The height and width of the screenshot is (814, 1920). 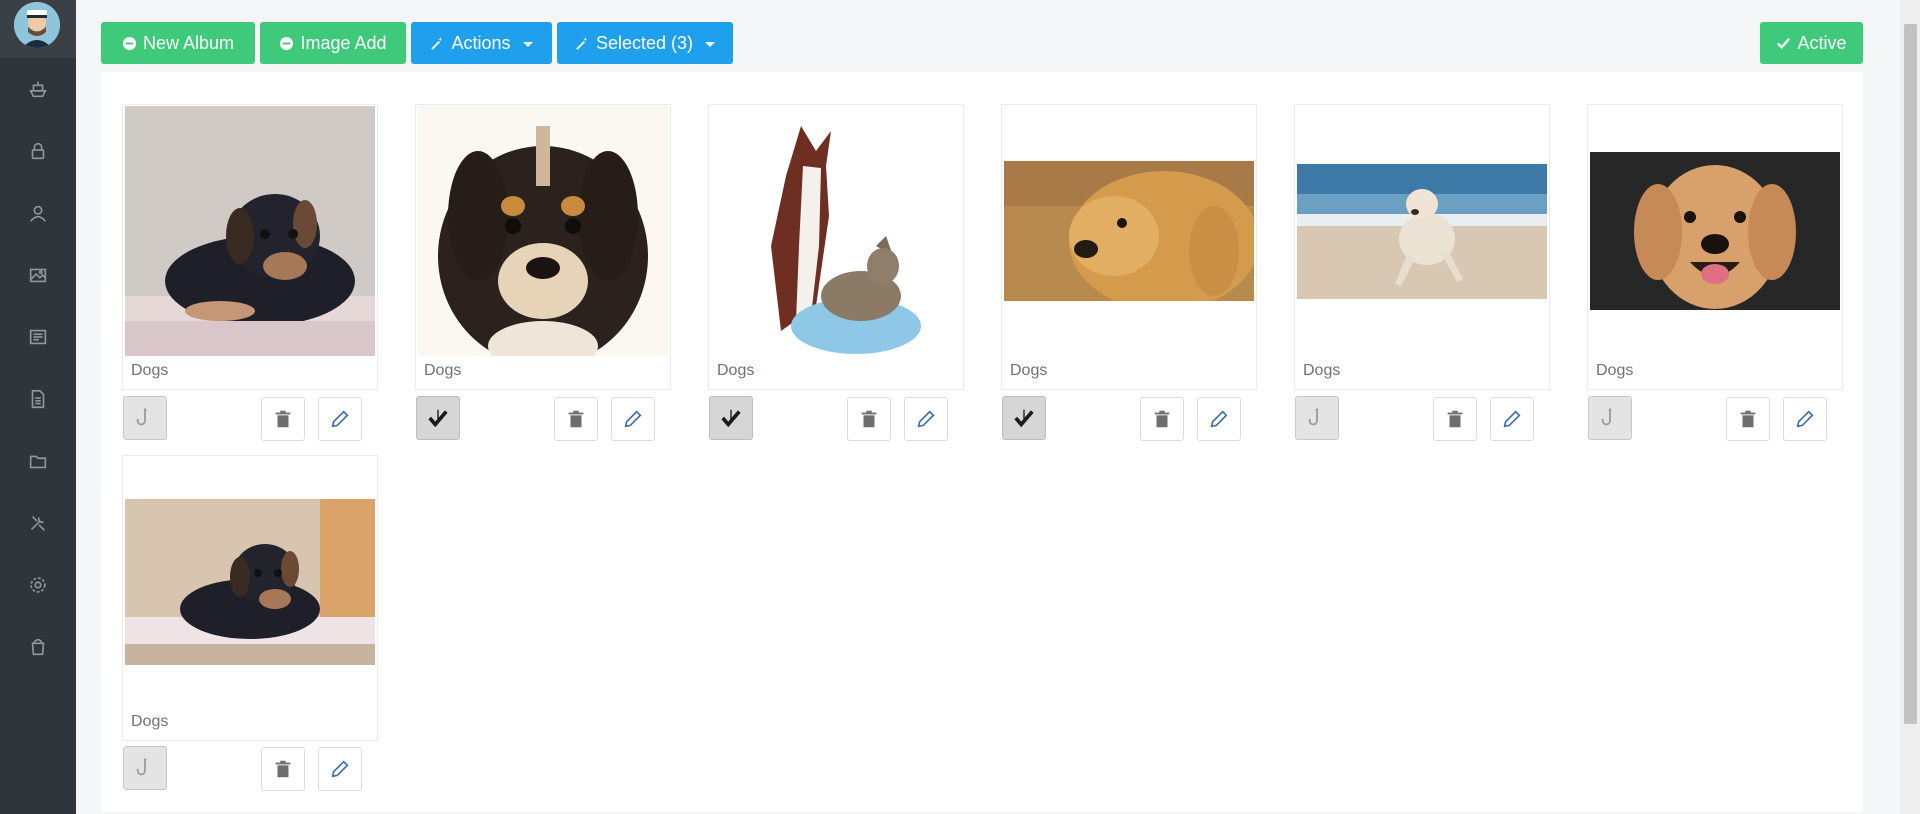 I want to click on active-label: Active, so click(x=1822, y=42).